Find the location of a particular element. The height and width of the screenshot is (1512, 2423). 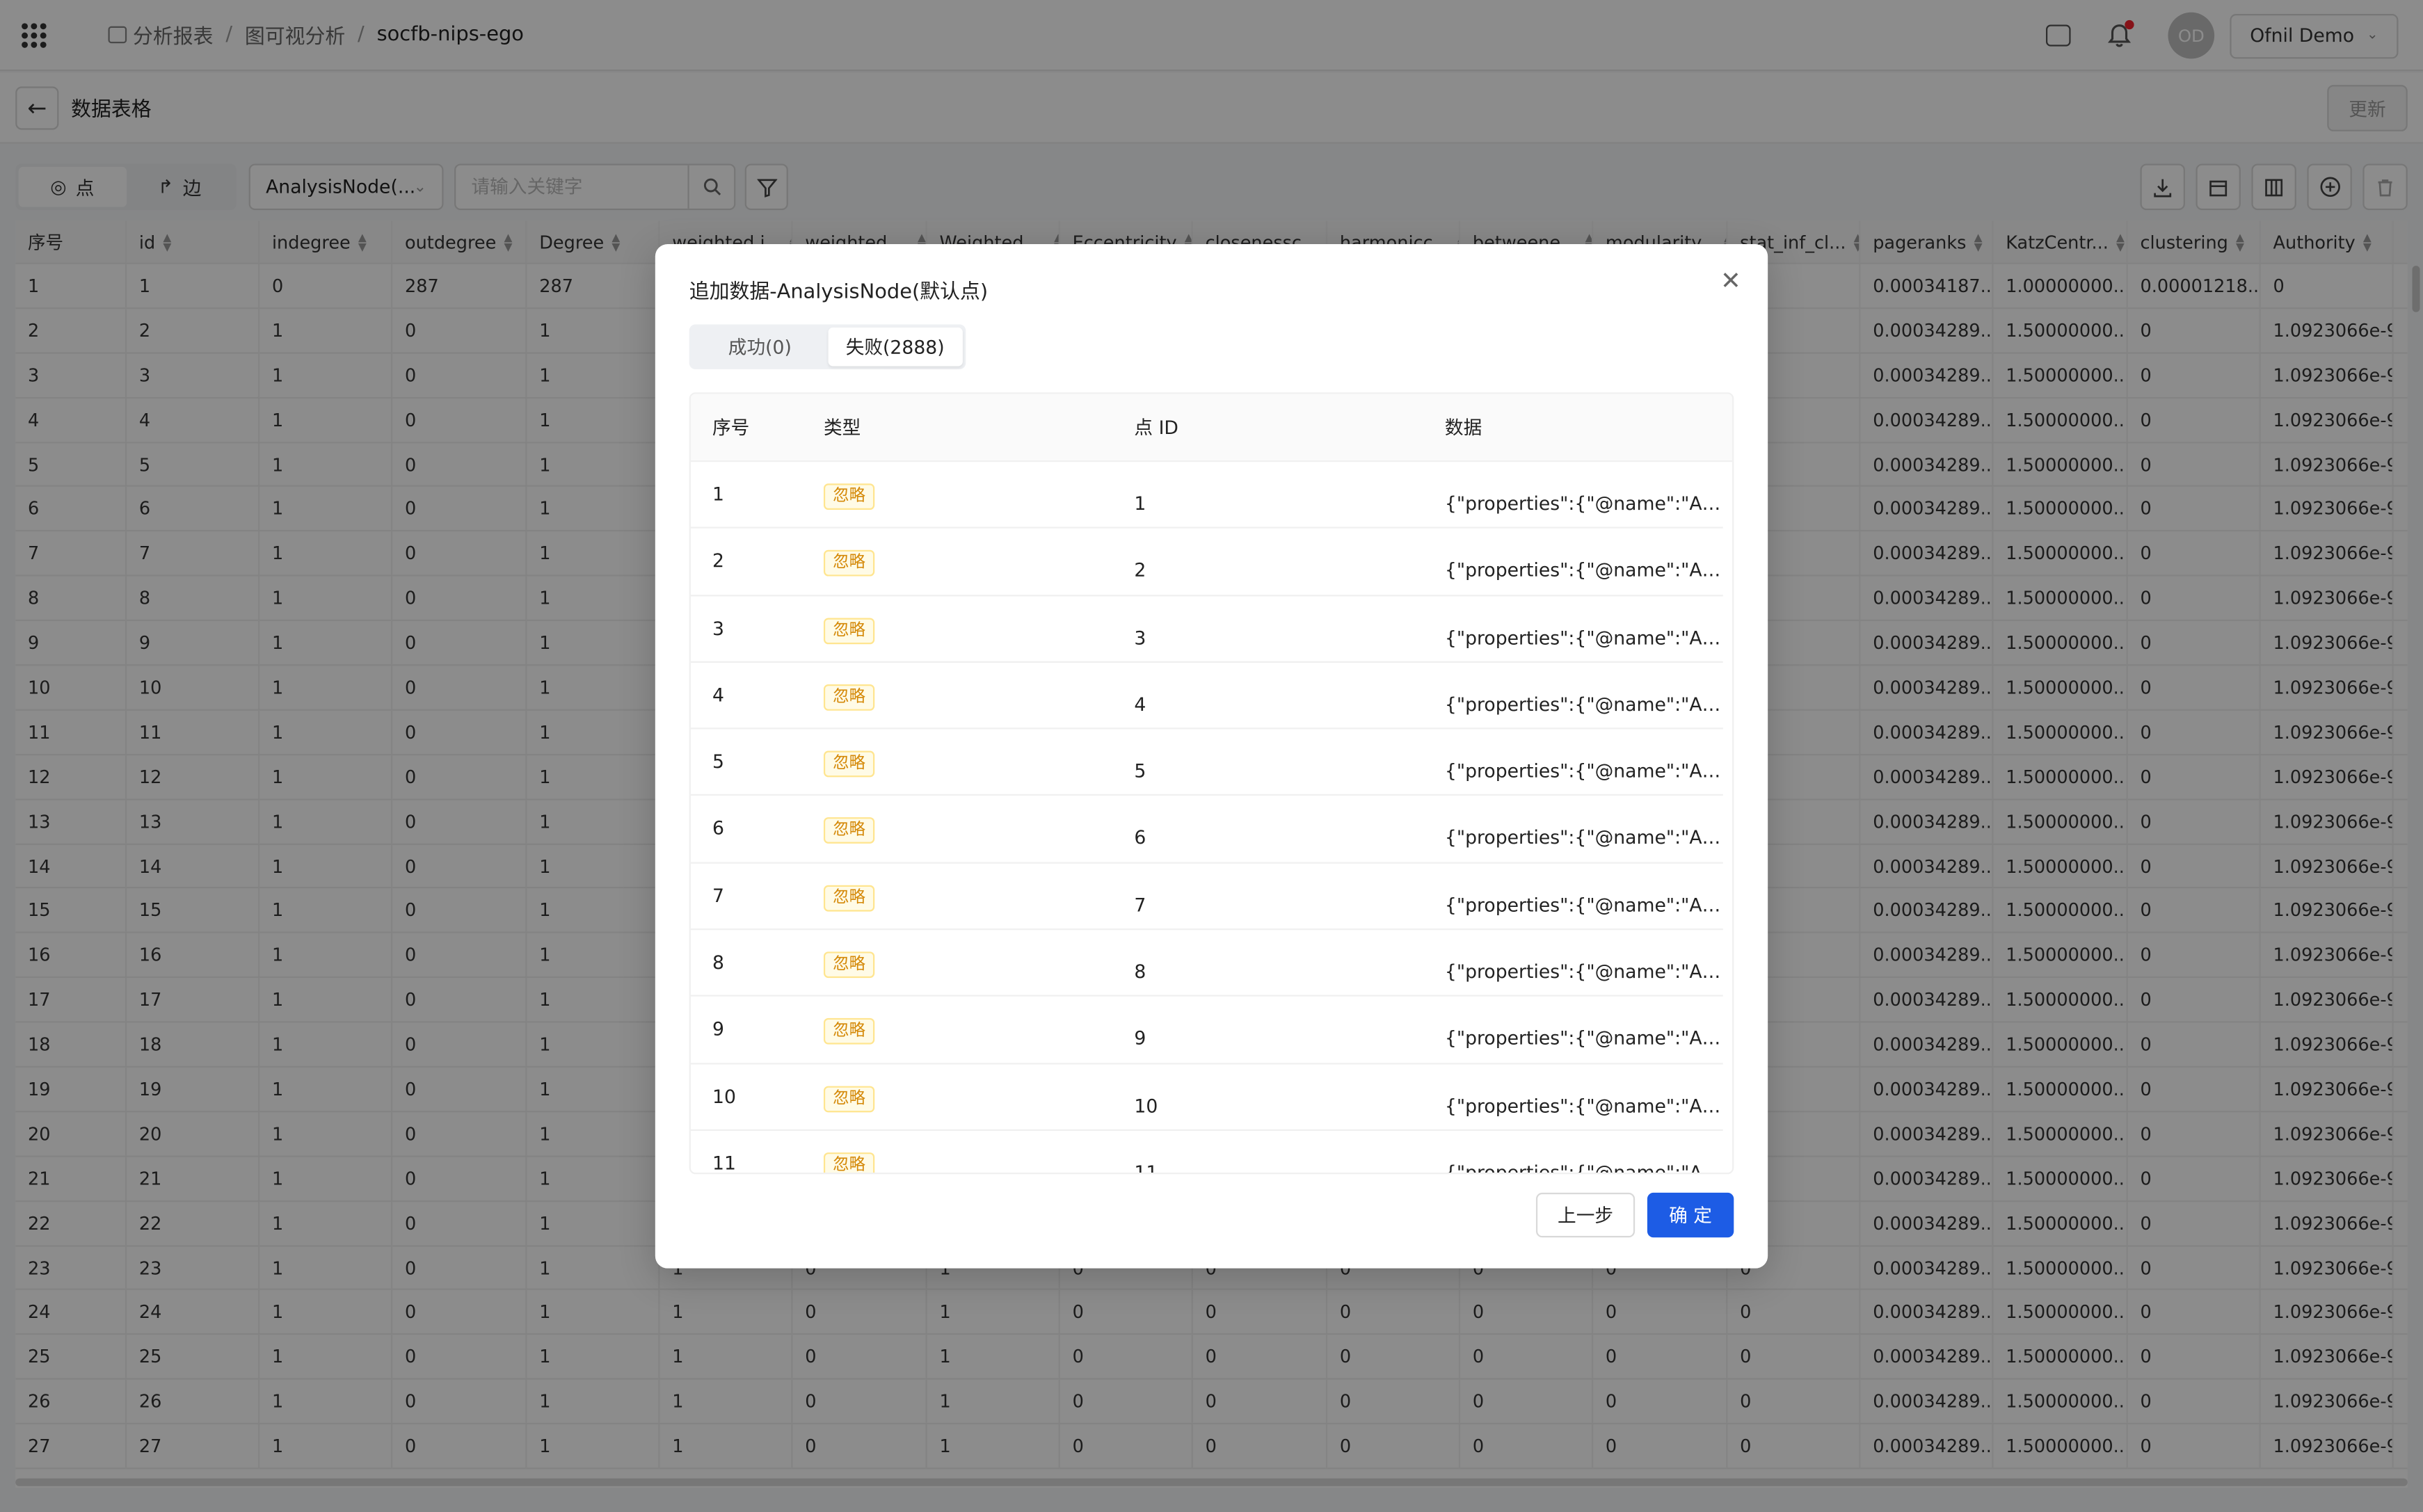

result-index: 7 is located at coordinates (718, 896).